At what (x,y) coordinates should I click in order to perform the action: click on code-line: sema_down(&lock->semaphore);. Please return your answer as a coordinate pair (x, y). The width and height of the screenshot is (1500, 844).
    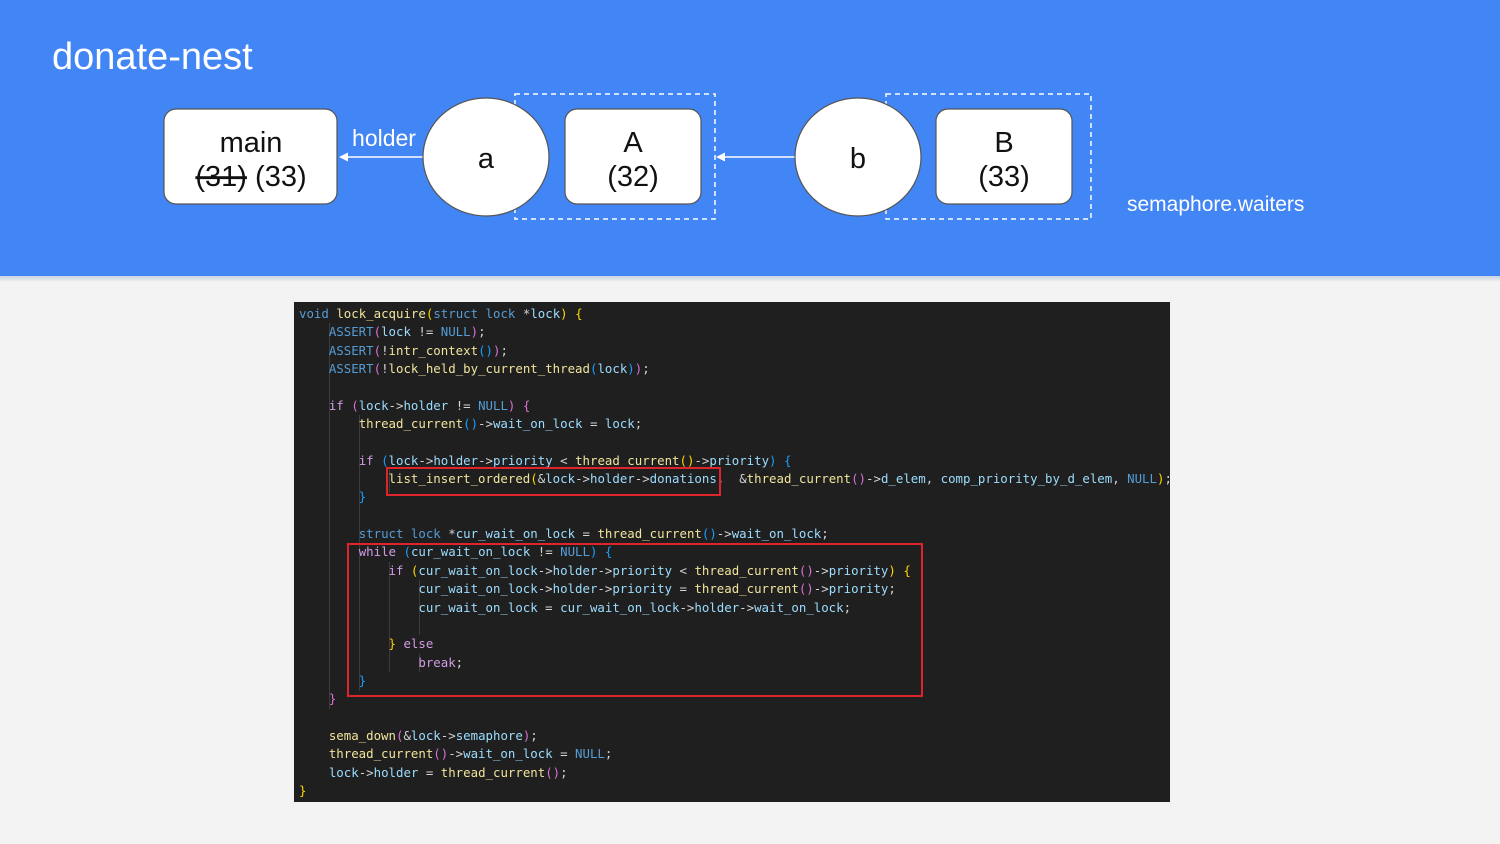
    Looking at the image, I should click on (734, 736).